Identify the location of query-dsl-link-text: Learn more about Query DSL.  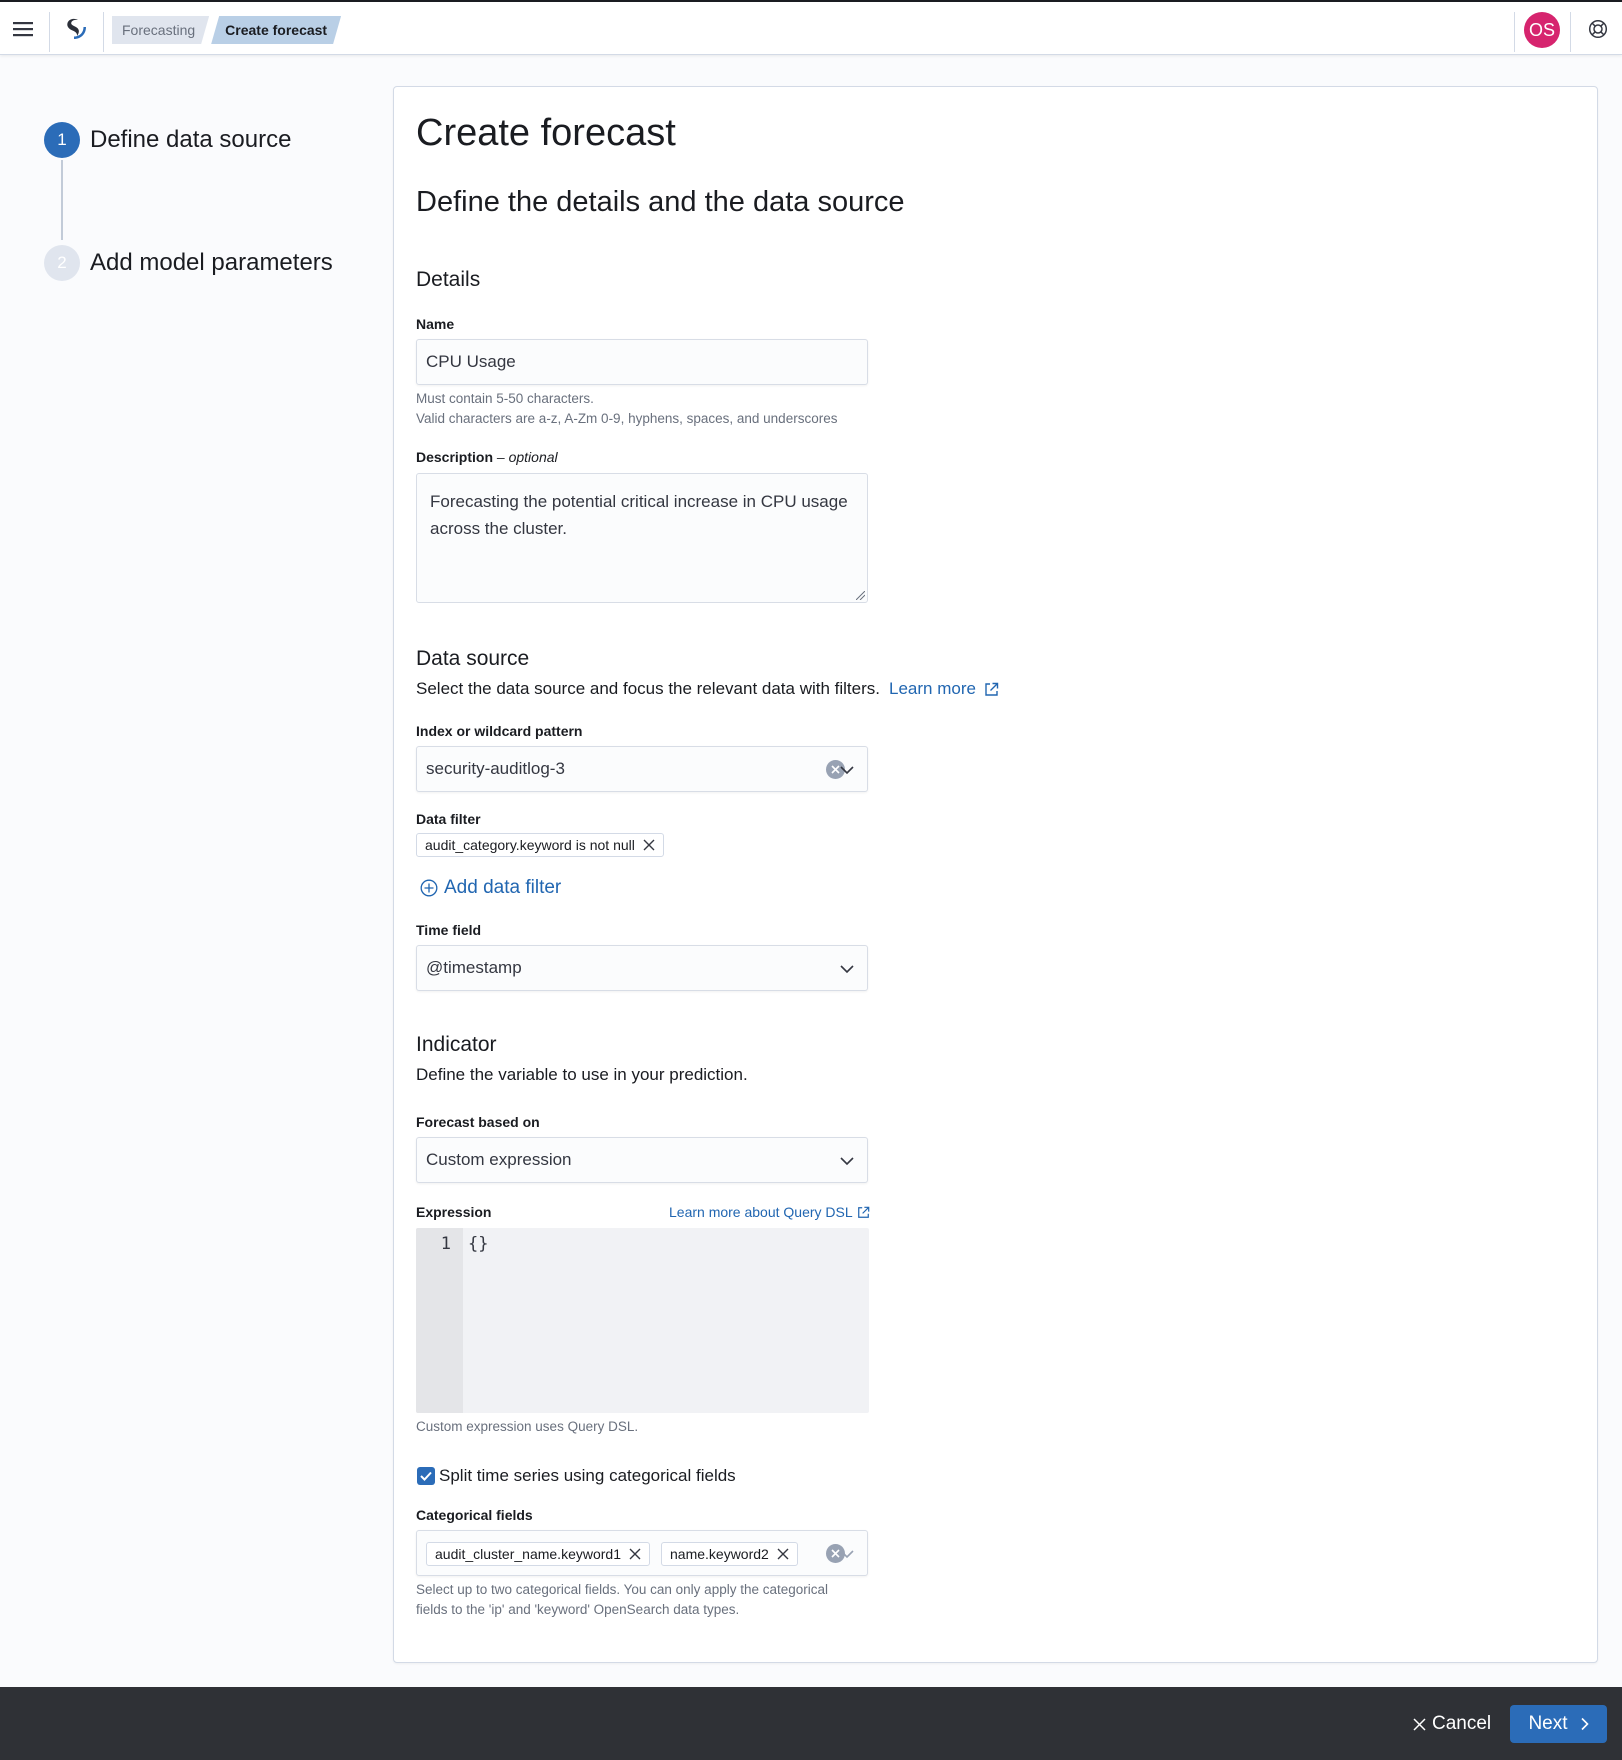
(761, 1212).